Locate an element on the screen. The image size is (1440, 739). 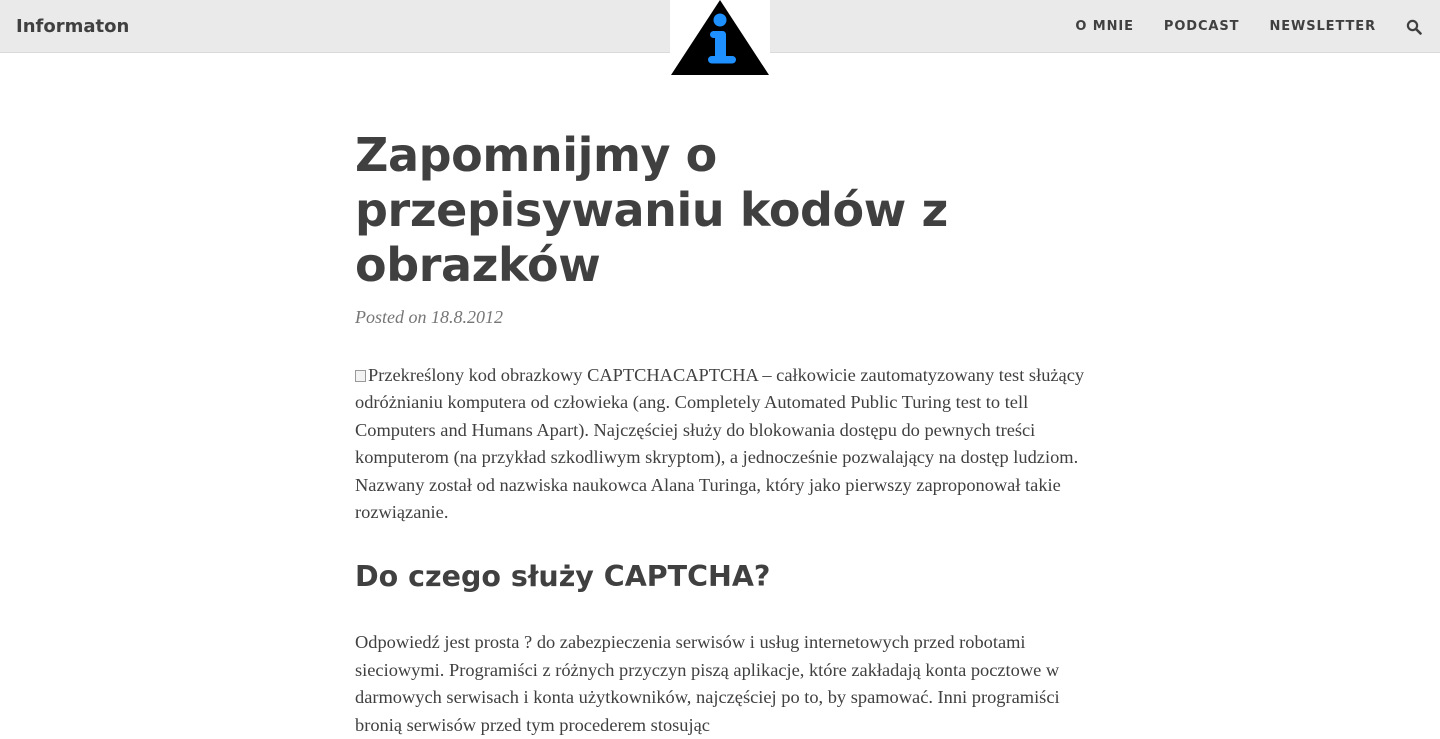
site-brand-link: Informaton is located at coordinates (72, 26).